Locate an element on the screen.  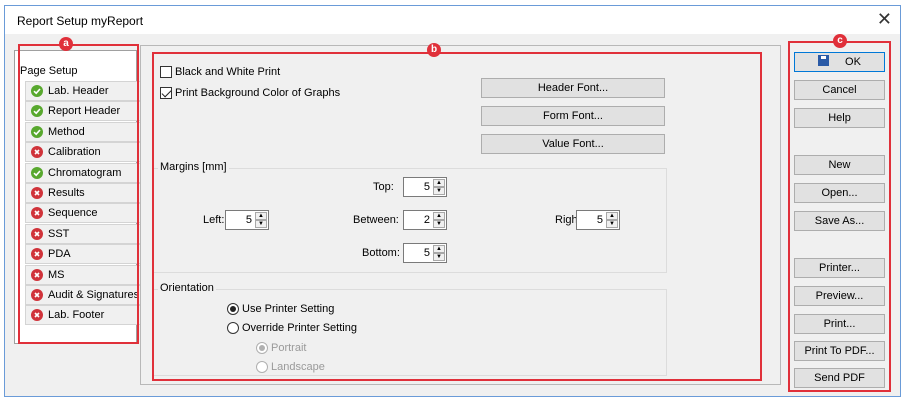
annotation-badge-b: b is located at coordinates (434, 50).